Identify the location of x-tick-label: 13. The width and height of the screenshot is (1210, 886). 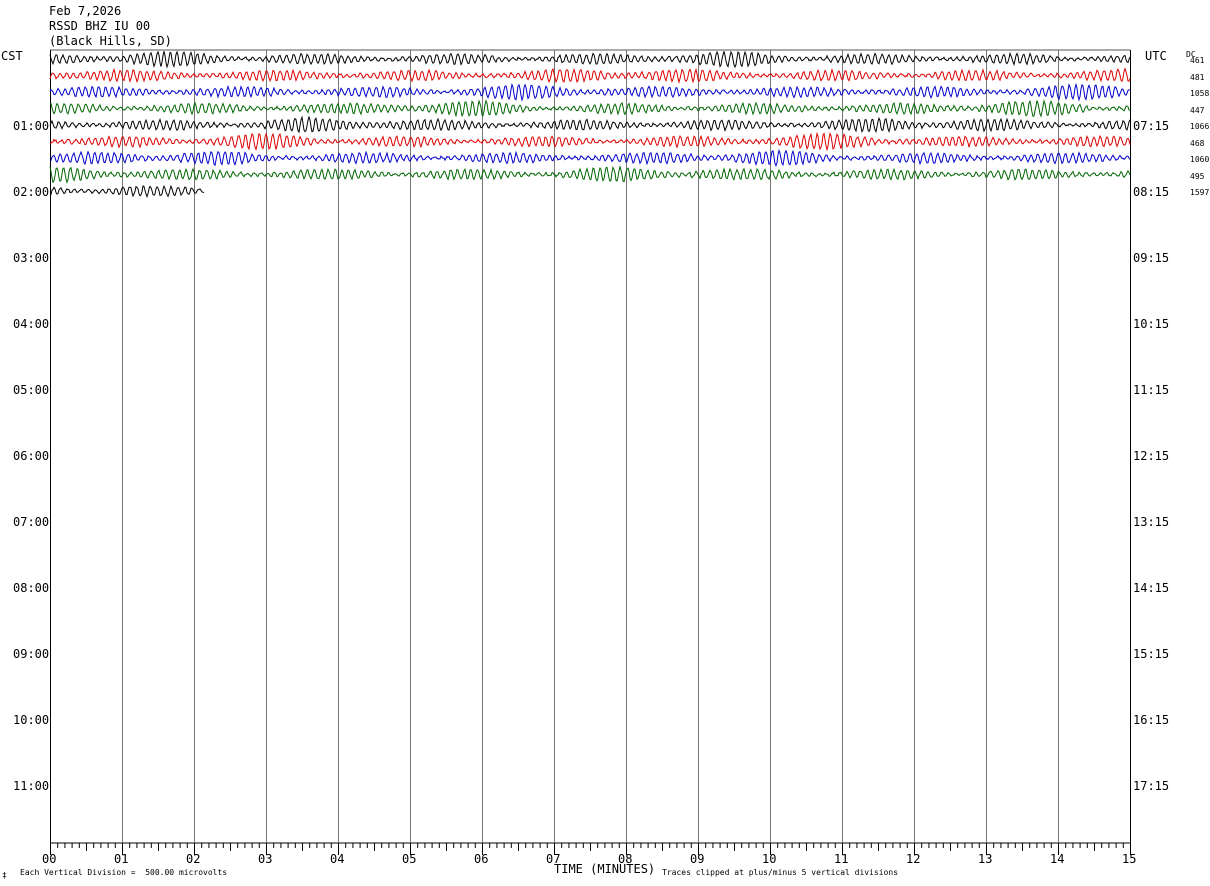
(985, 859).